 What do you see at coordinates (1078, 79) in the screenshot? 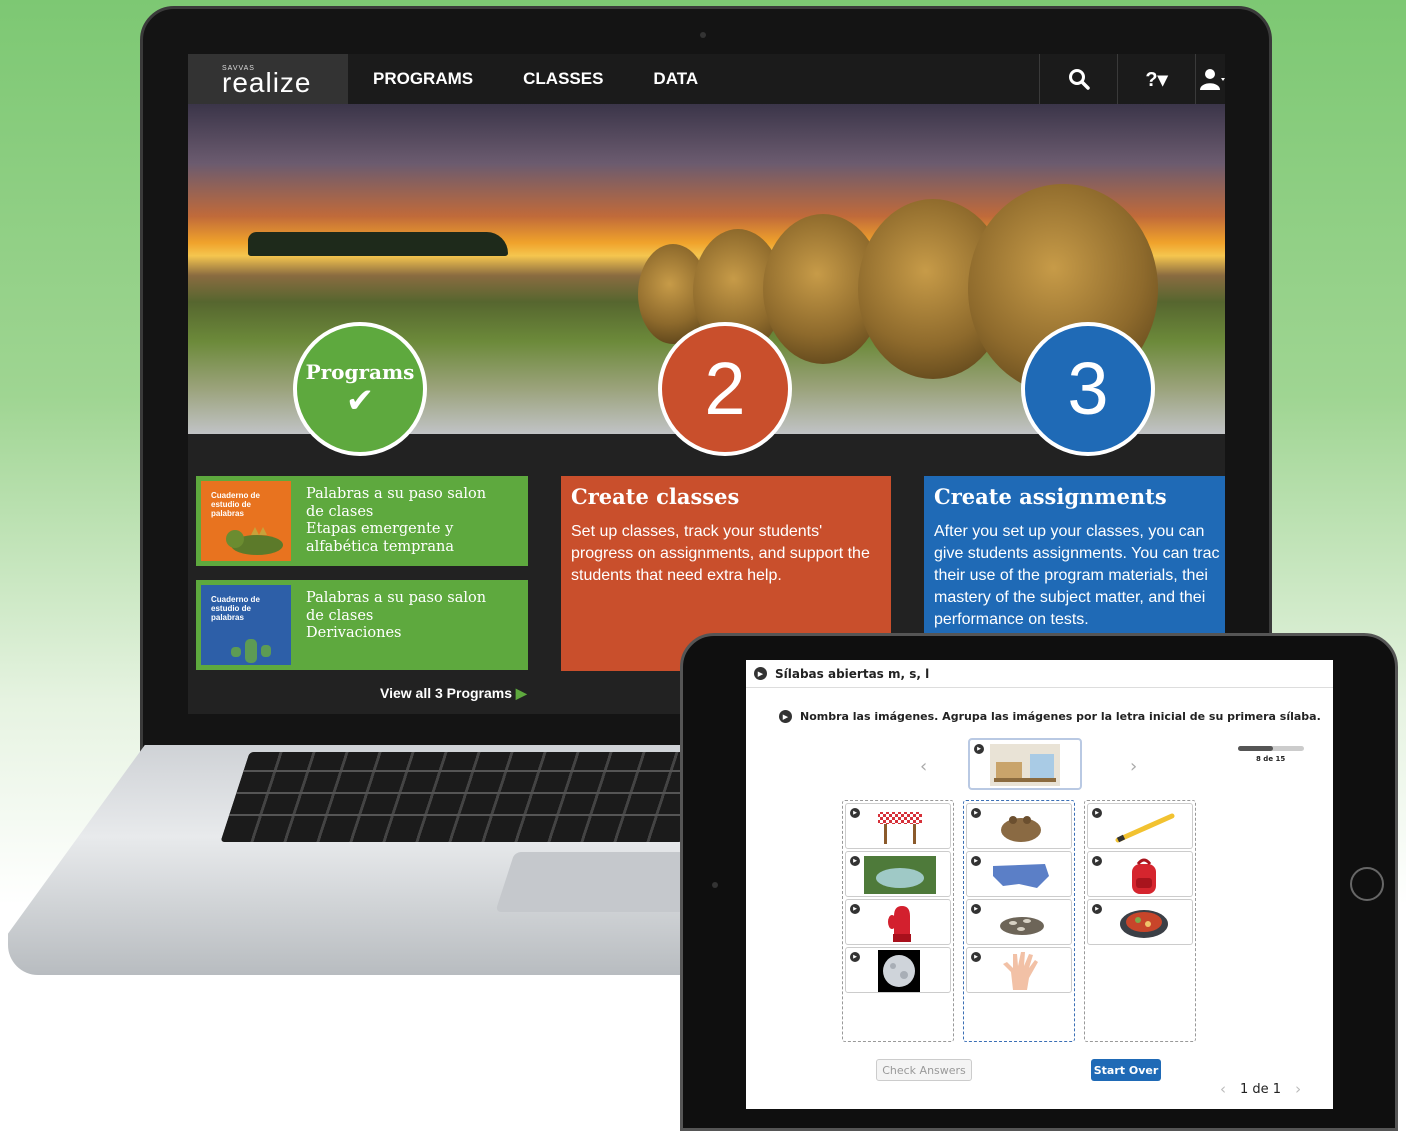
I see `search-icon` at bounding box center [1078, 79].